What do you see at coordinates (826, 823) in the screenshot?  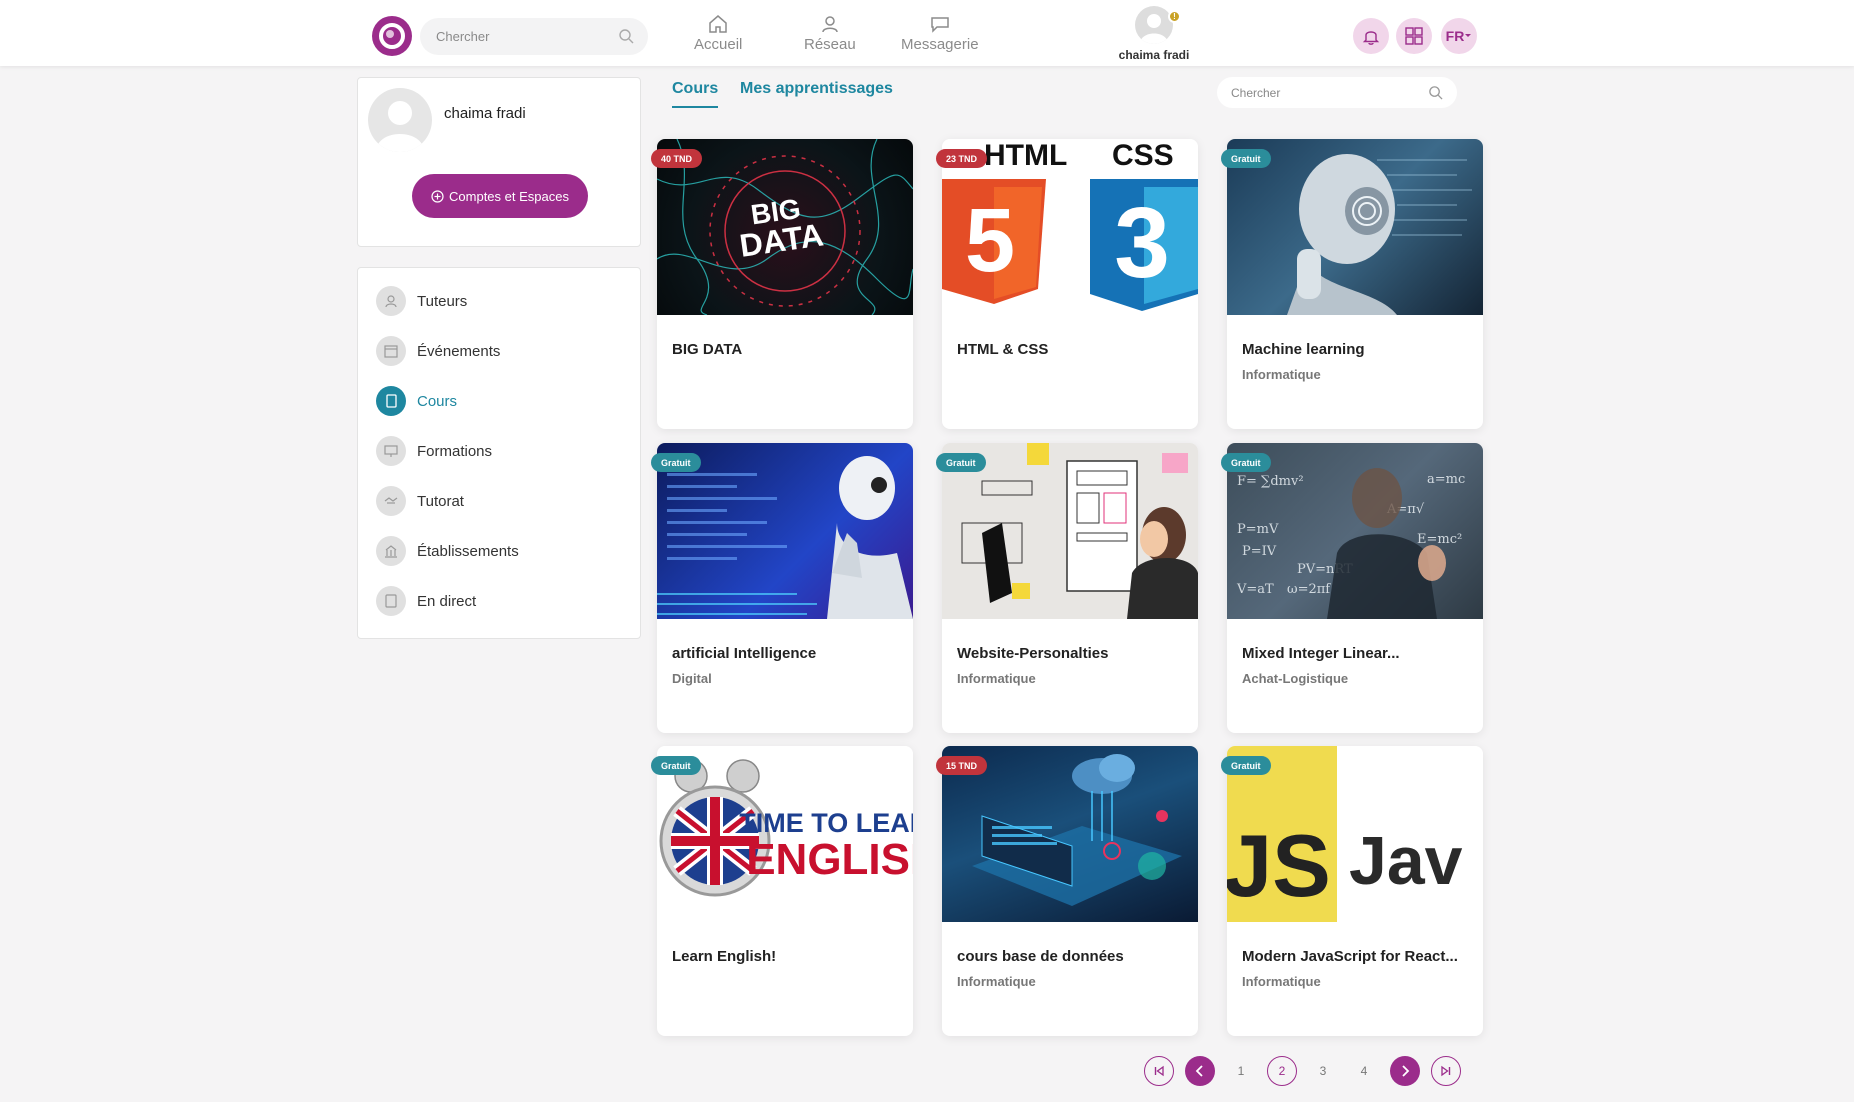 I see `svg-text: TIME TO LEARN` at bounding box center [826, 823].